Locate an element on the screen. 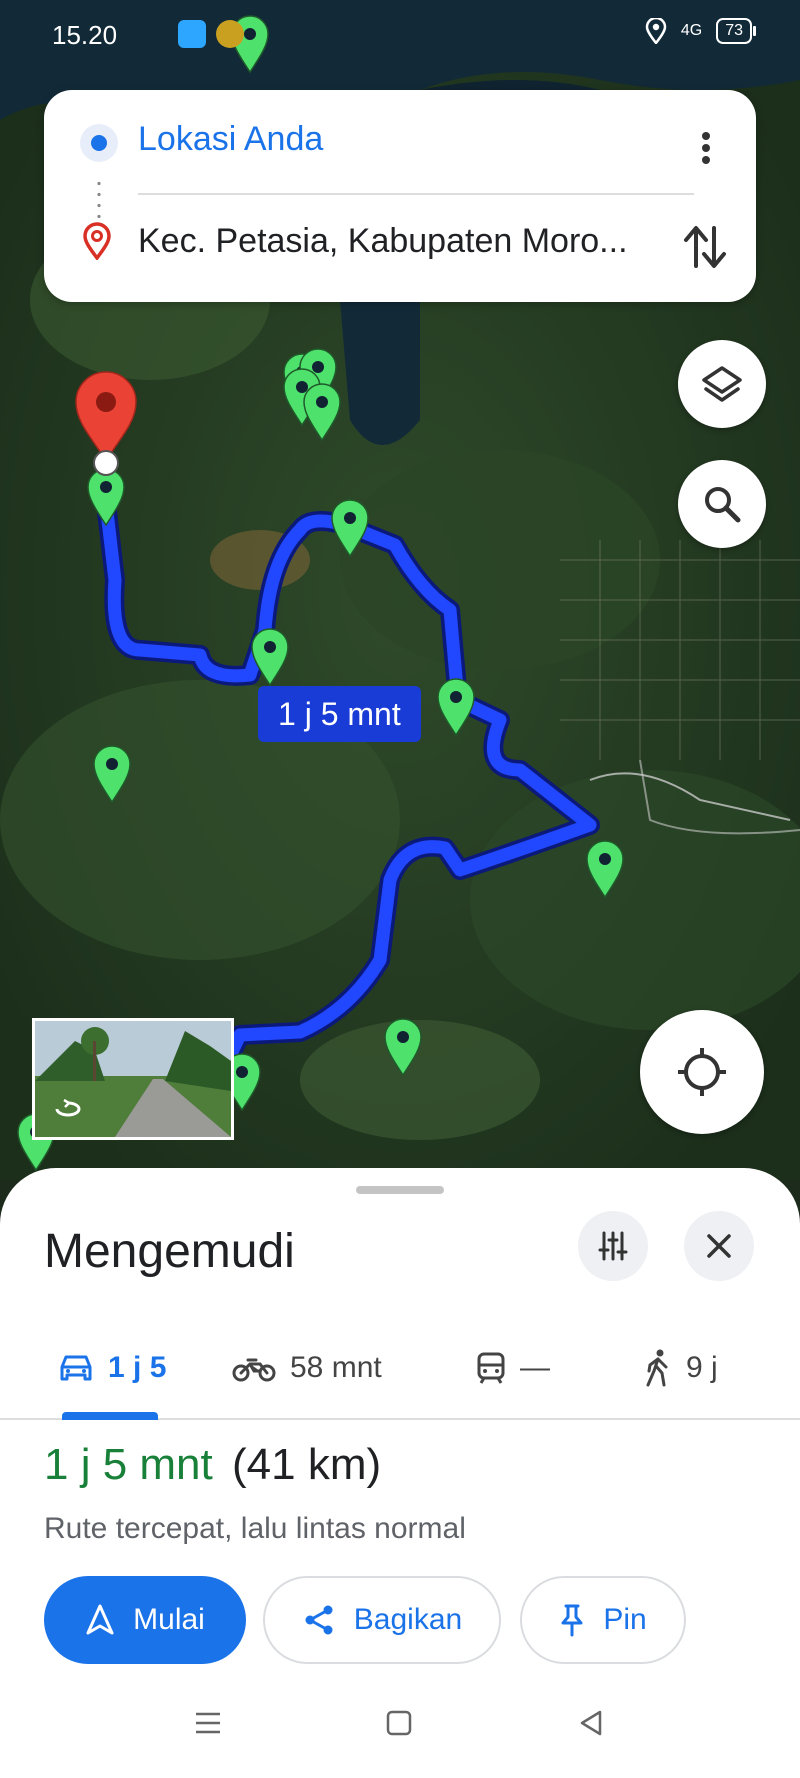  layers-icon is located at coordinates (722, 384).